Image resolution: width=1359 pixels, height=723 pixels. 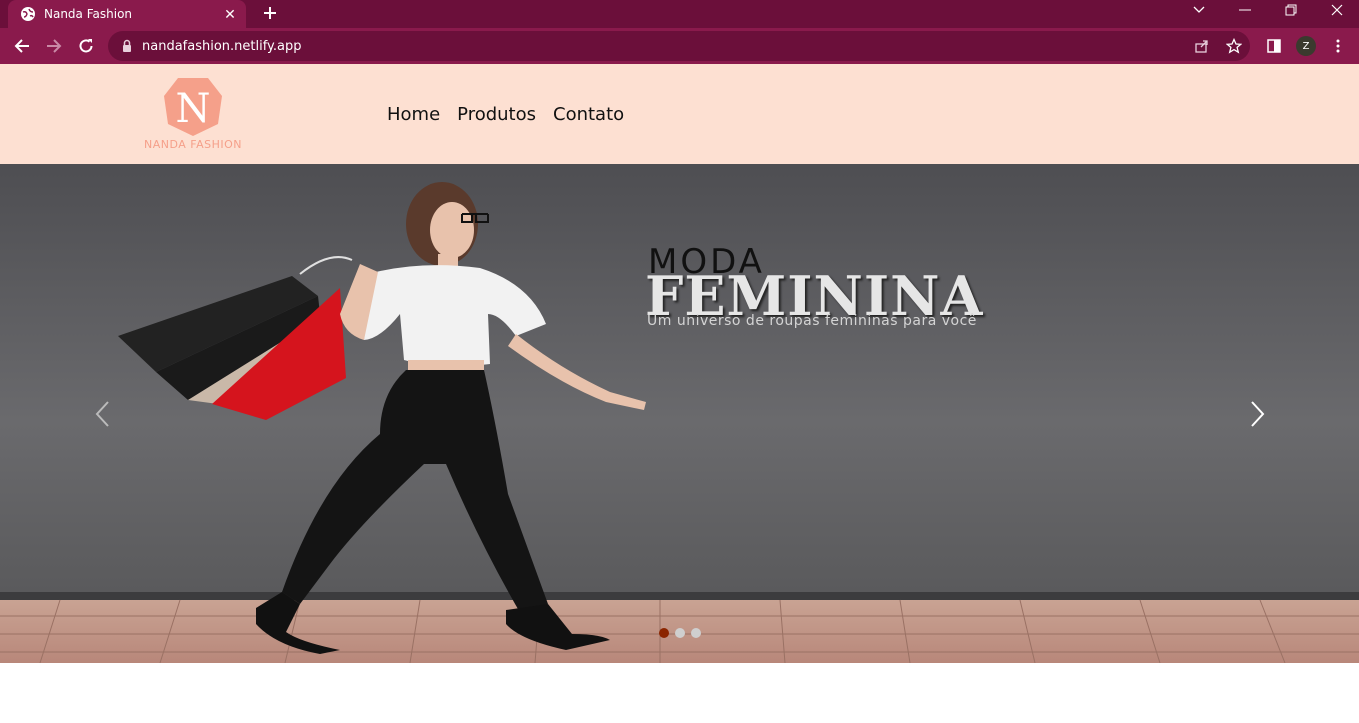 I want to click on reload-icon, so click(x=86, y=46).